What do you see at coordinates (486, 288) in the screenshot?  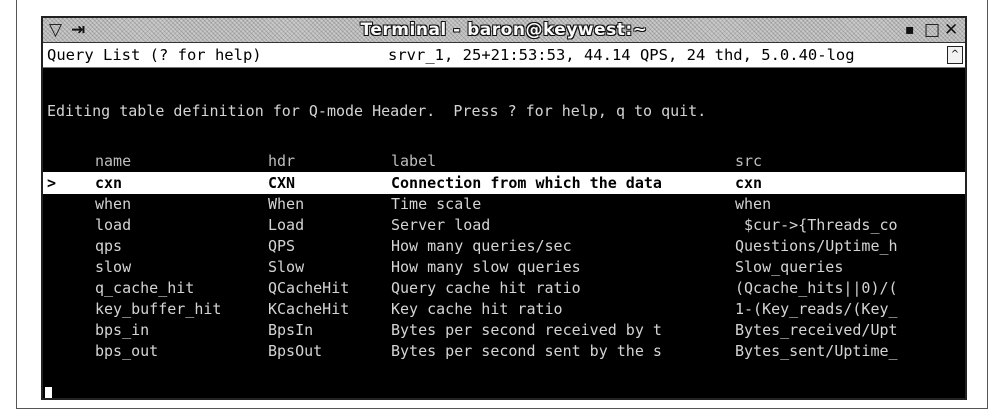 I see `cell-label: Query cache hit ratio` at bounding box center [486, 288].